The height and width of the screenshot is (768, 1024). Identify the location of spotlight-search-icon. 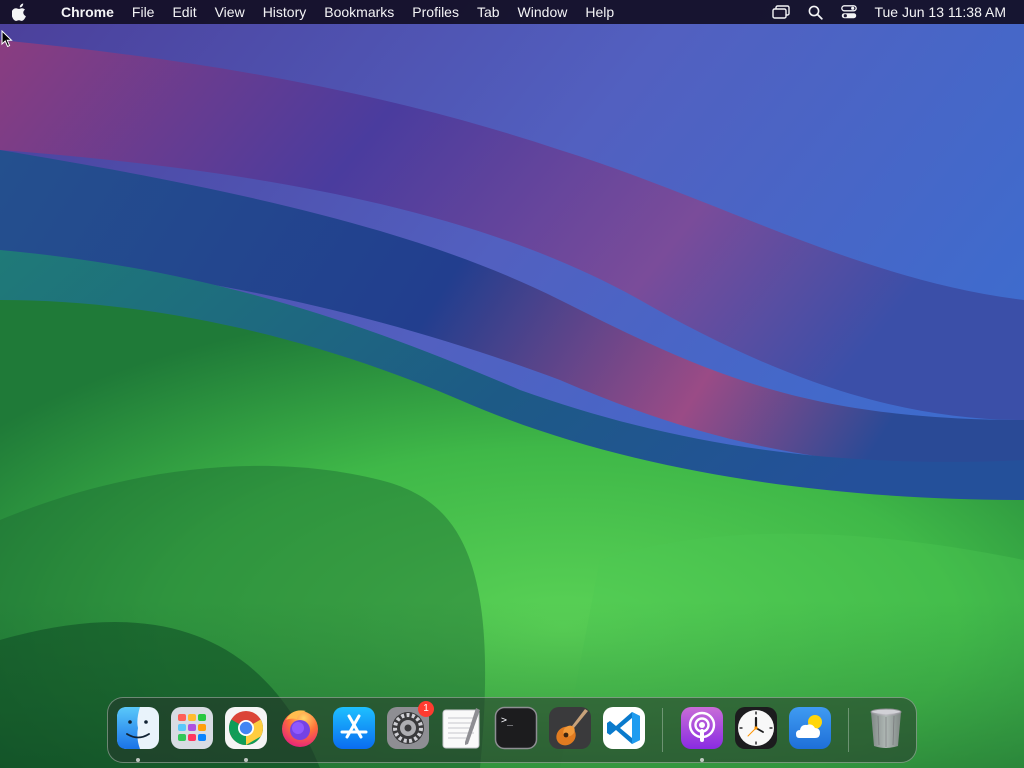
(815, 12).